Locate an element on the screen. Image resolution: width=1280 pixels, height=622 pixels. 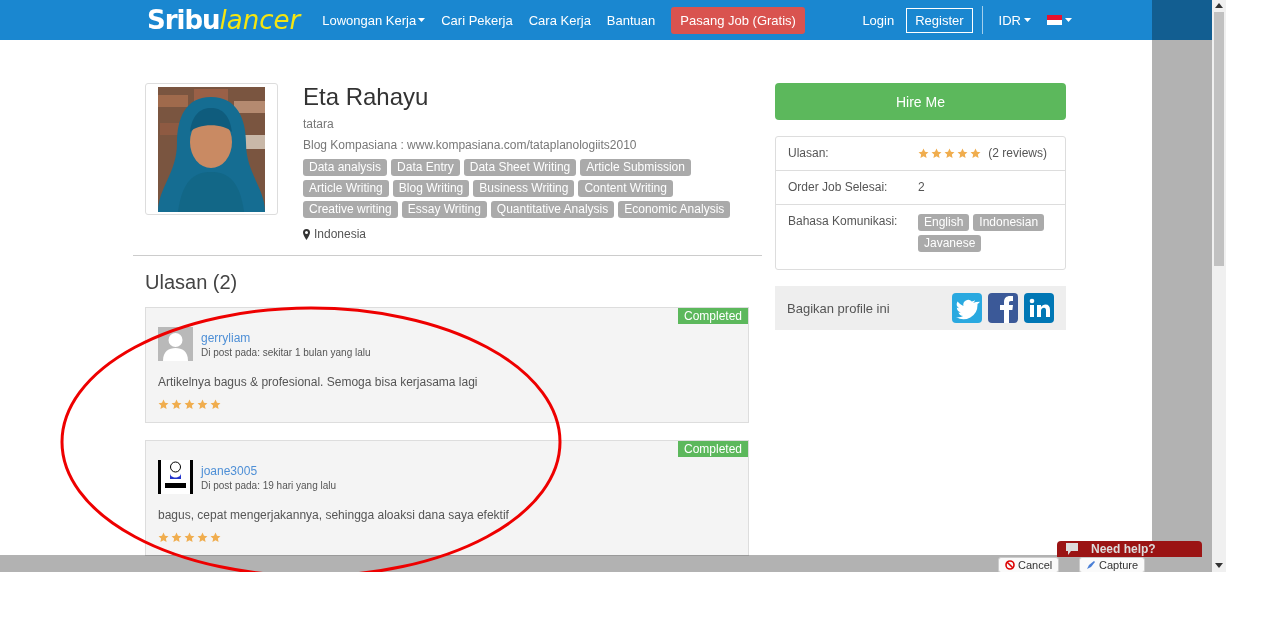
speech-bubble-icon is located at coordinates (1072, 549).